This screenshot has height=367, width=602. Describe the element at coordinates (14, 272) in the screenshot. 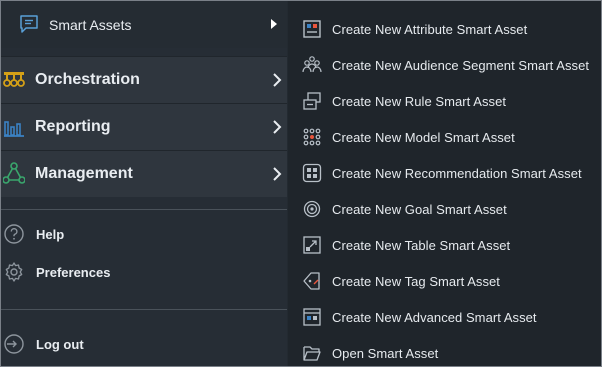

I see `gear-icon` at that location.